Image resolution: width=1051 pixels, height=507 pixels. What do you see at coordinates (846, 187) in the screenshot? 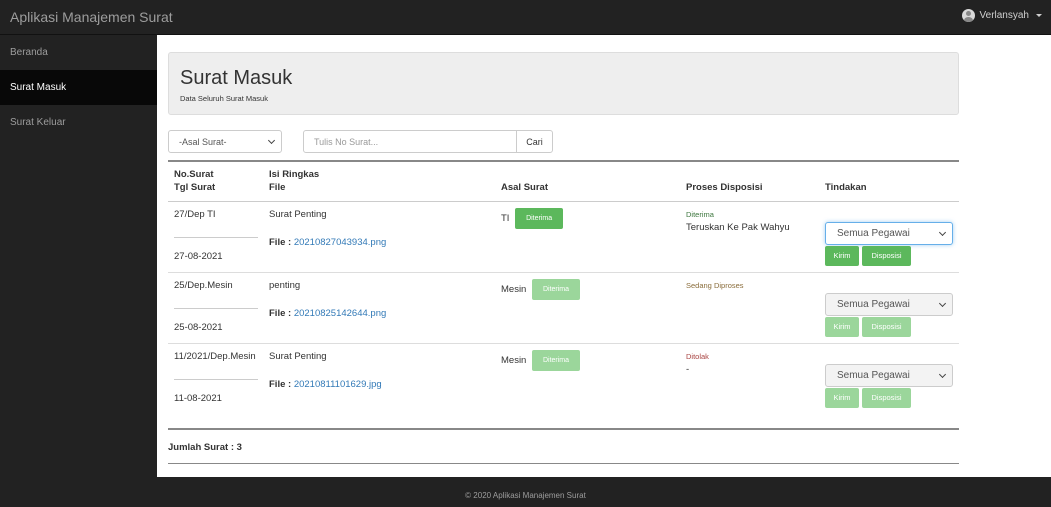
I see `header-tindakan: Tindakan` at bounding box center [846, 187].